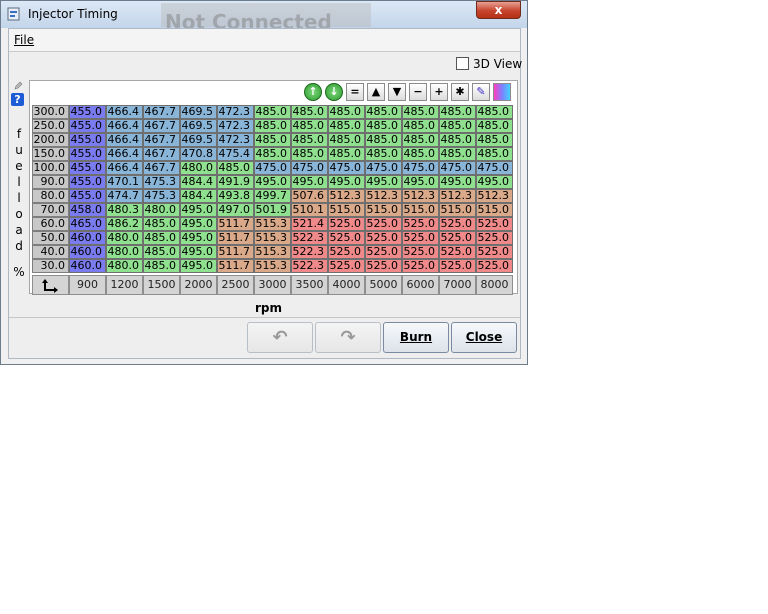 The width and height of the screenshot is (768, 614). What do you see at coordinates (313, 92) in the screenshot?
I see `increment-big-button: ↑` at bounding box center [313, 92].